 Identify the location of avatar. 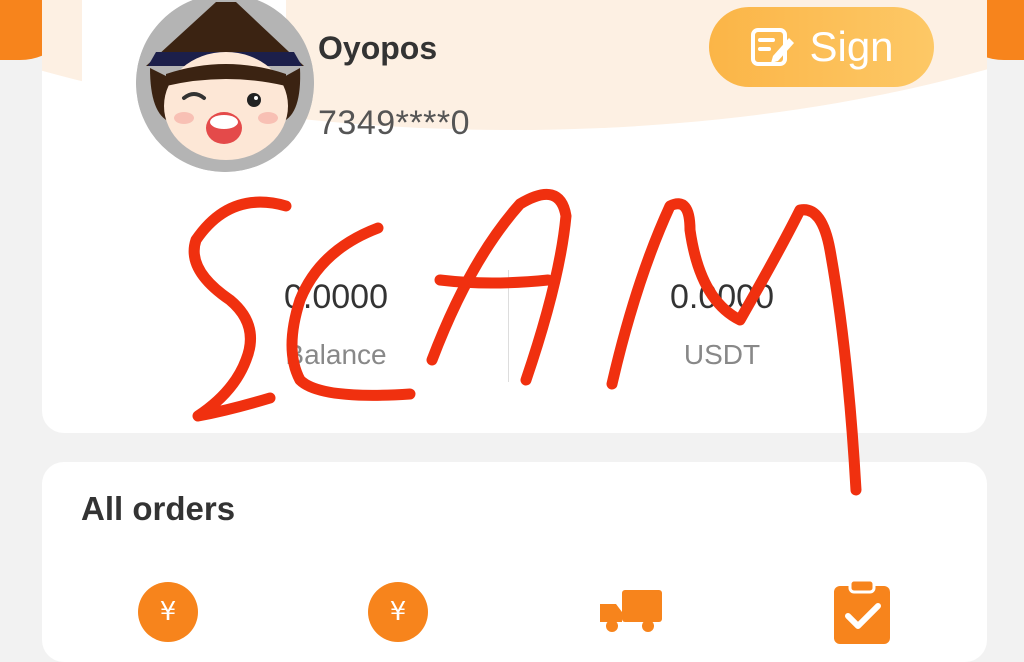
(225, 86).